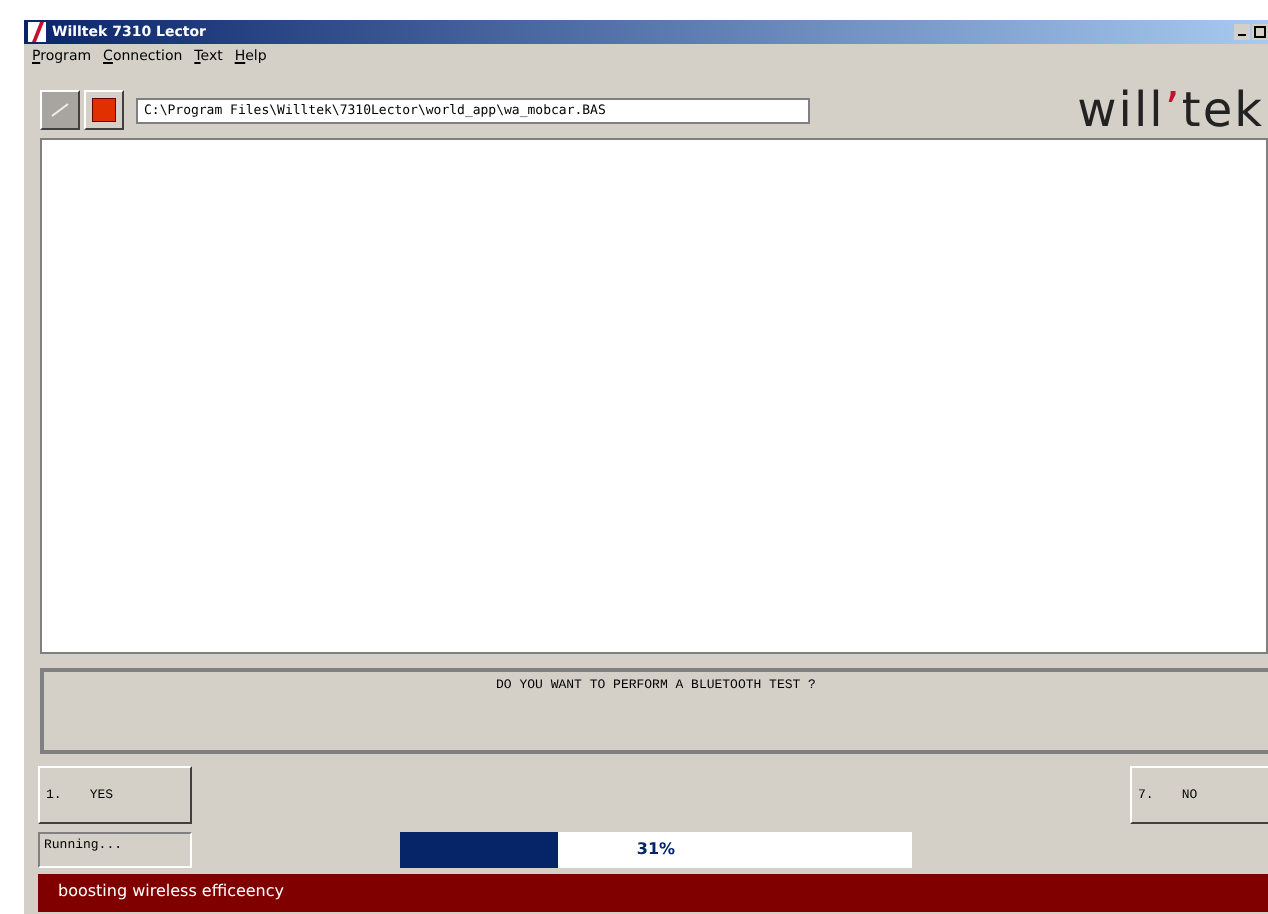 The width and height of the screenshot is (1268, 914). I want to click on maximize-icon, so click(1260, 32).